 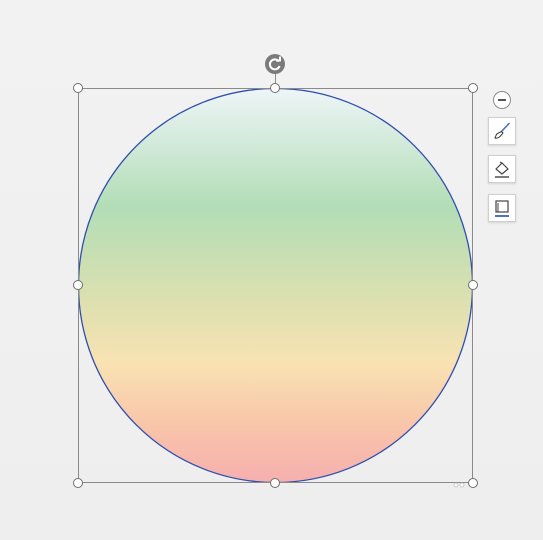 I want to click on paint-bucket-icon, so click(x=502, y=169).